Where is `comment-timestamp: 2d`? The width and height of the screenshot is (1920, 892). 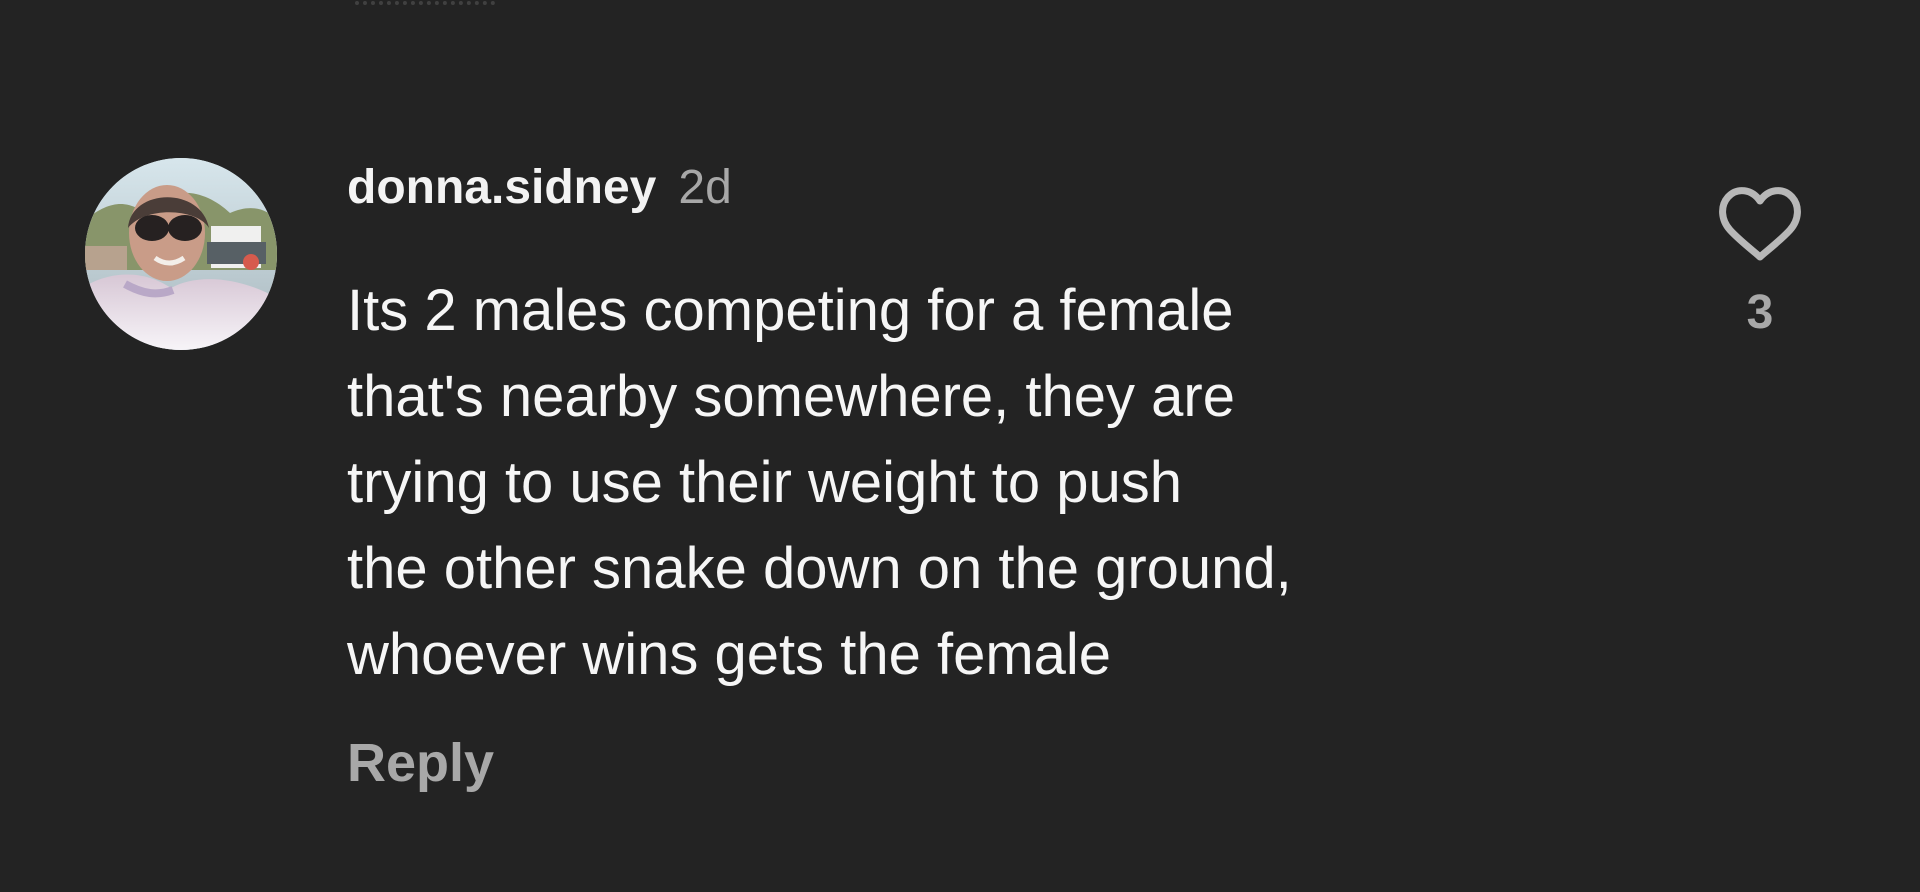
comment-timestamp: 2d is located at coordinates (705, 187).